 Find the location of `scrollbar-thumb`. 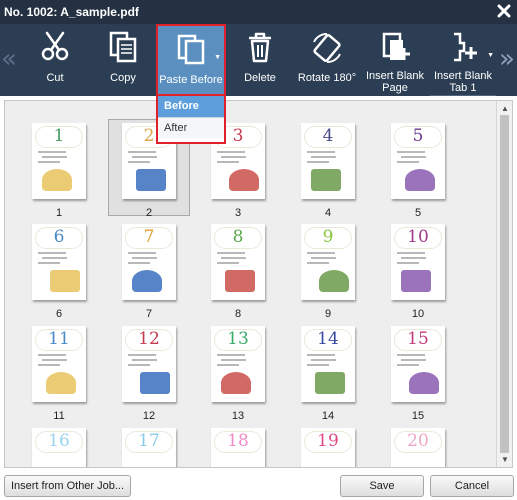

scrollbar-thumb is located at coordinates (504, 284).